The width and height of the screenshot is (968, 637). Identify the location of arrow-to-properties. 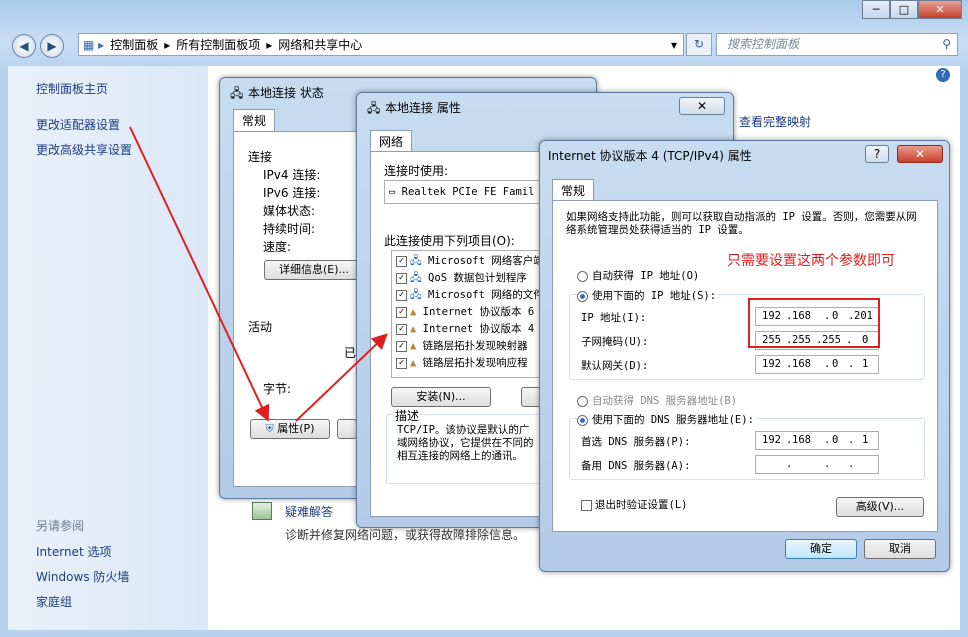
(199, 274).